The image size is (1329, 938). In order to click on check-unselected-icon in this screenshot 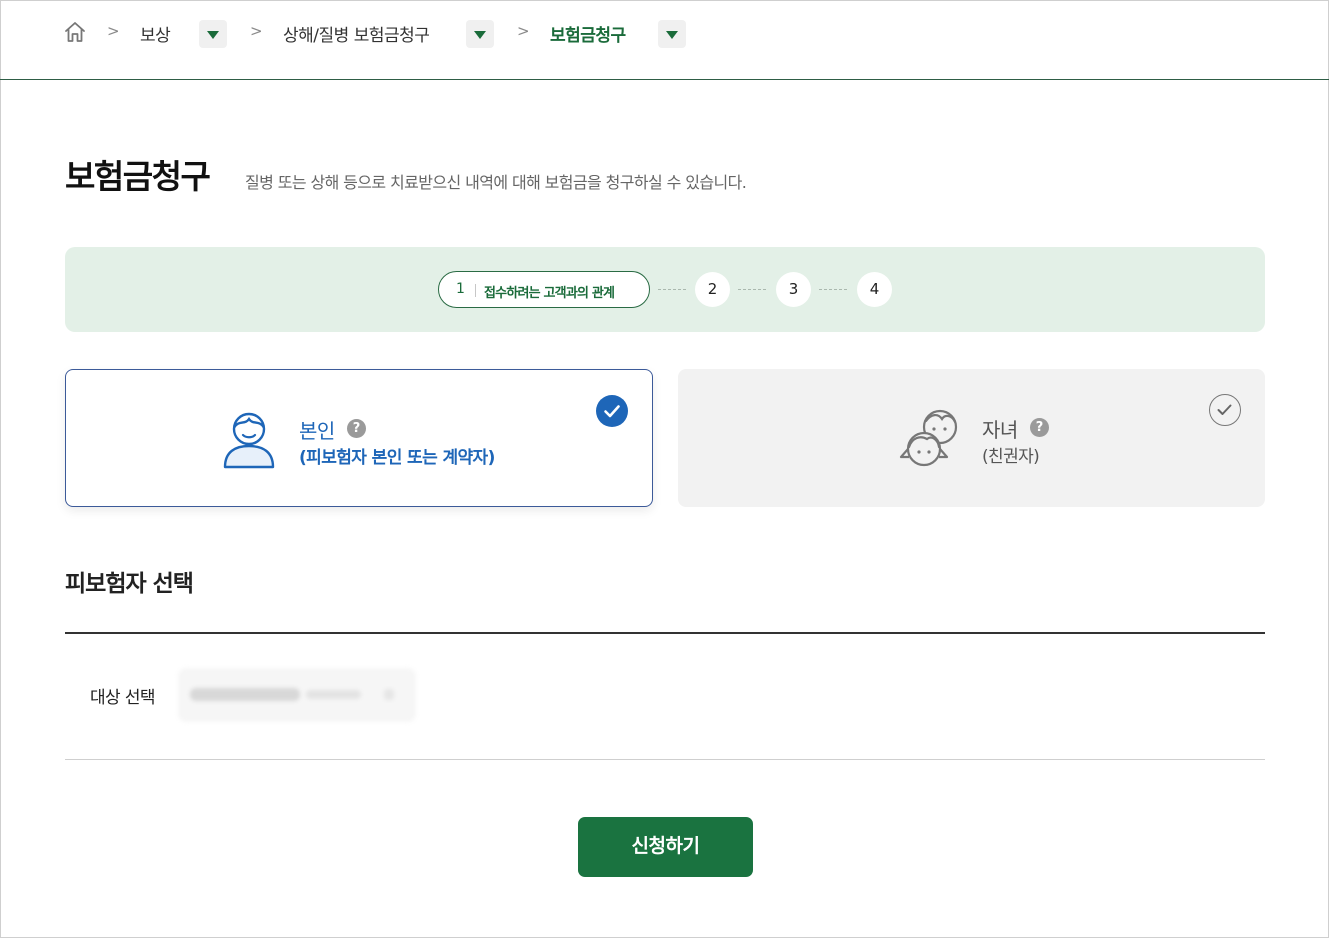, I will do `click(1225, 410)`.